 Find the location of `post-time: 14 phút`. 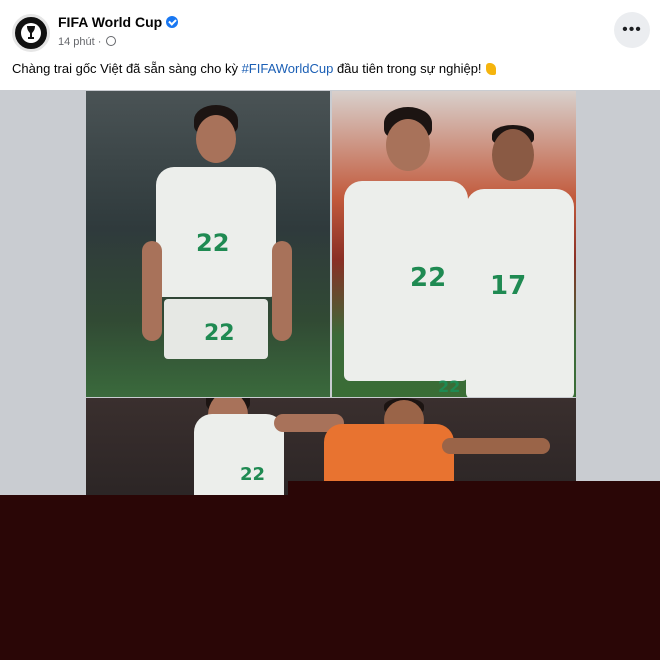

post-time: 14 phút is located at coordinates (76, 42).